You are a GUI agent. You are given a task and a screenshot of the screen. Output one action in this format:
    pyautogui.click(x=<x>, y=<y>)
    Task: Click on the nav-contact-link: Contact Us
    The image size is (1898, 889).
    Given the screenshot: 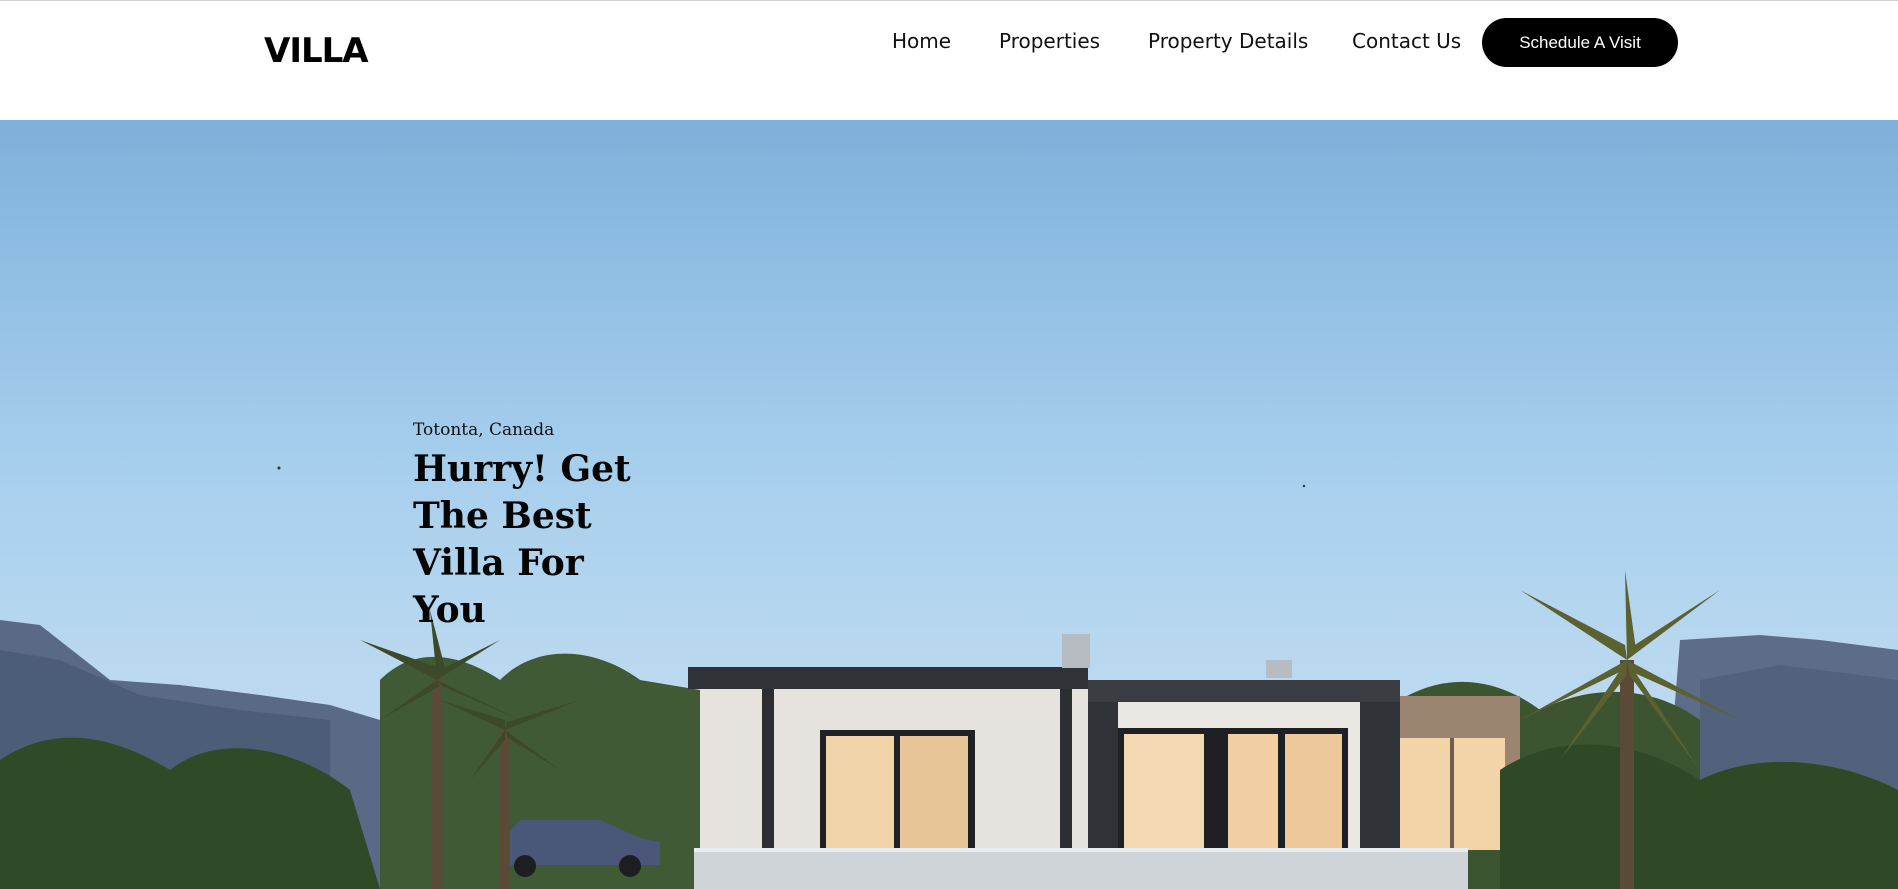 What is the action you would take?
    pyautogui.click(x=1406, y=41)
    